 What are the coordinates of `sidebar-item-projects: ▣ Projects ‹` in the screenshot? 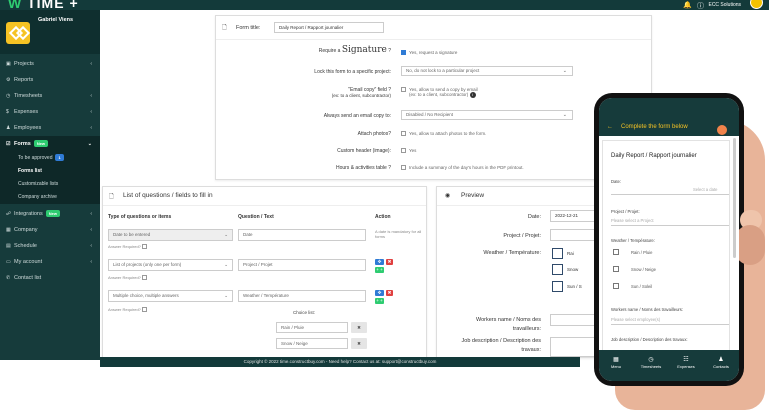 It's located at (50, 64).